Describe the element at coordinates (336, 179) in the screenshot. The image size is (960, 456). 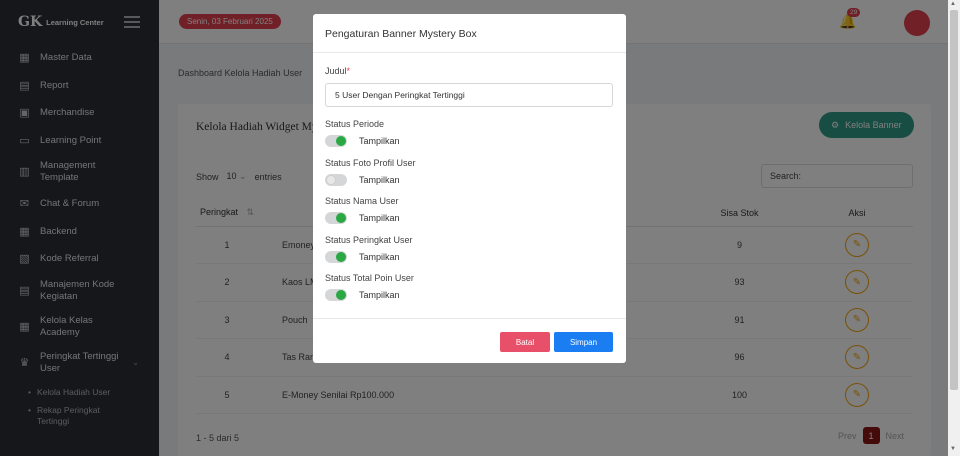
I see `status-foto-profil-toggle` at that location.